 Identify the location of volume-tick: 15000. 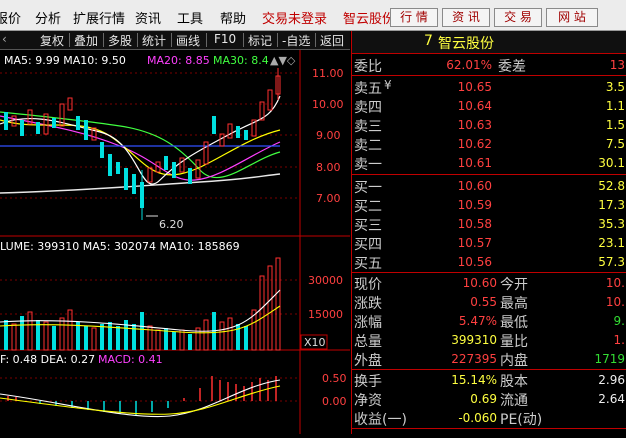
(325, 314).